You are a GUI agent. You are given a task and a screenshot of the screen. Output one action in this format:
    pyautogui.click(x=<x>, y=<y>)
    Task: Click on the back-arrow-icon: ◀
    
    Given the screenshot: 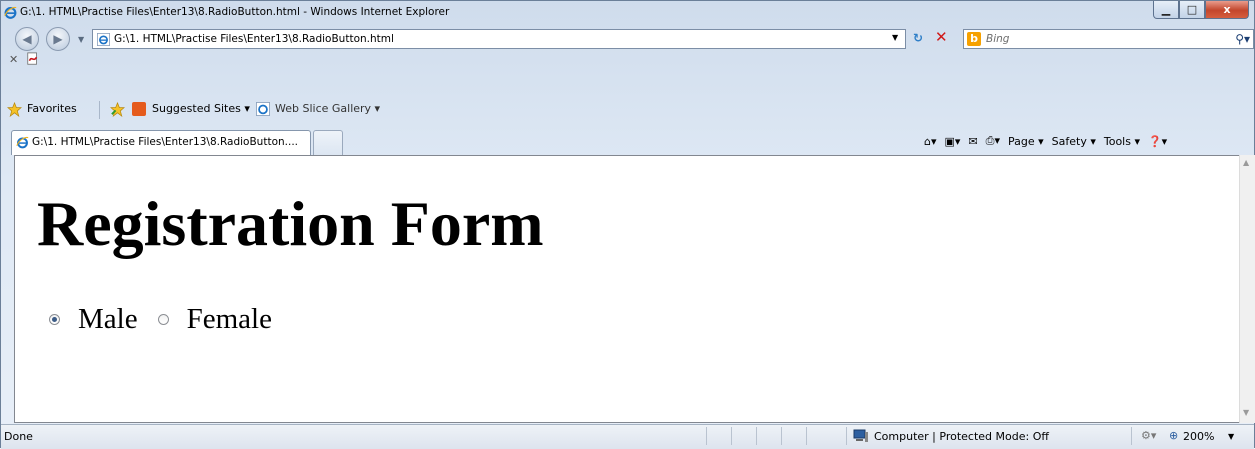 What is the action you would take?
    pyautogui.click(x=27, y=39)
    